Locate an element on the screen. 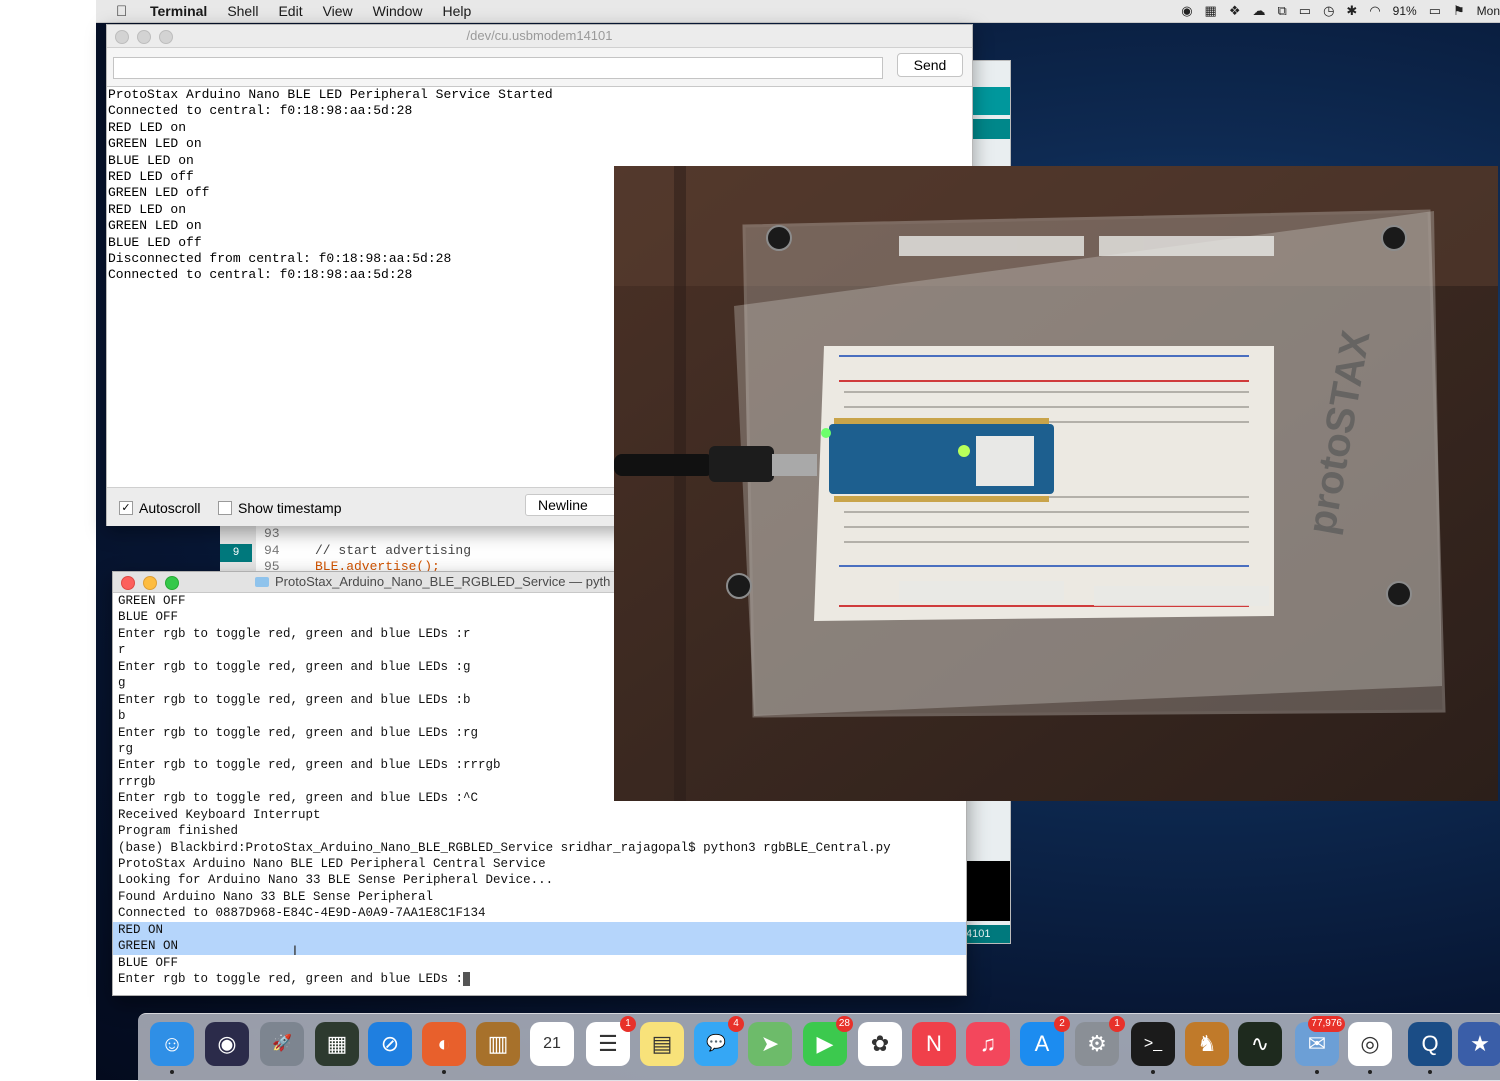  dock-gnu-app-icon: ♞ is located at coordinates (1207, 1044).